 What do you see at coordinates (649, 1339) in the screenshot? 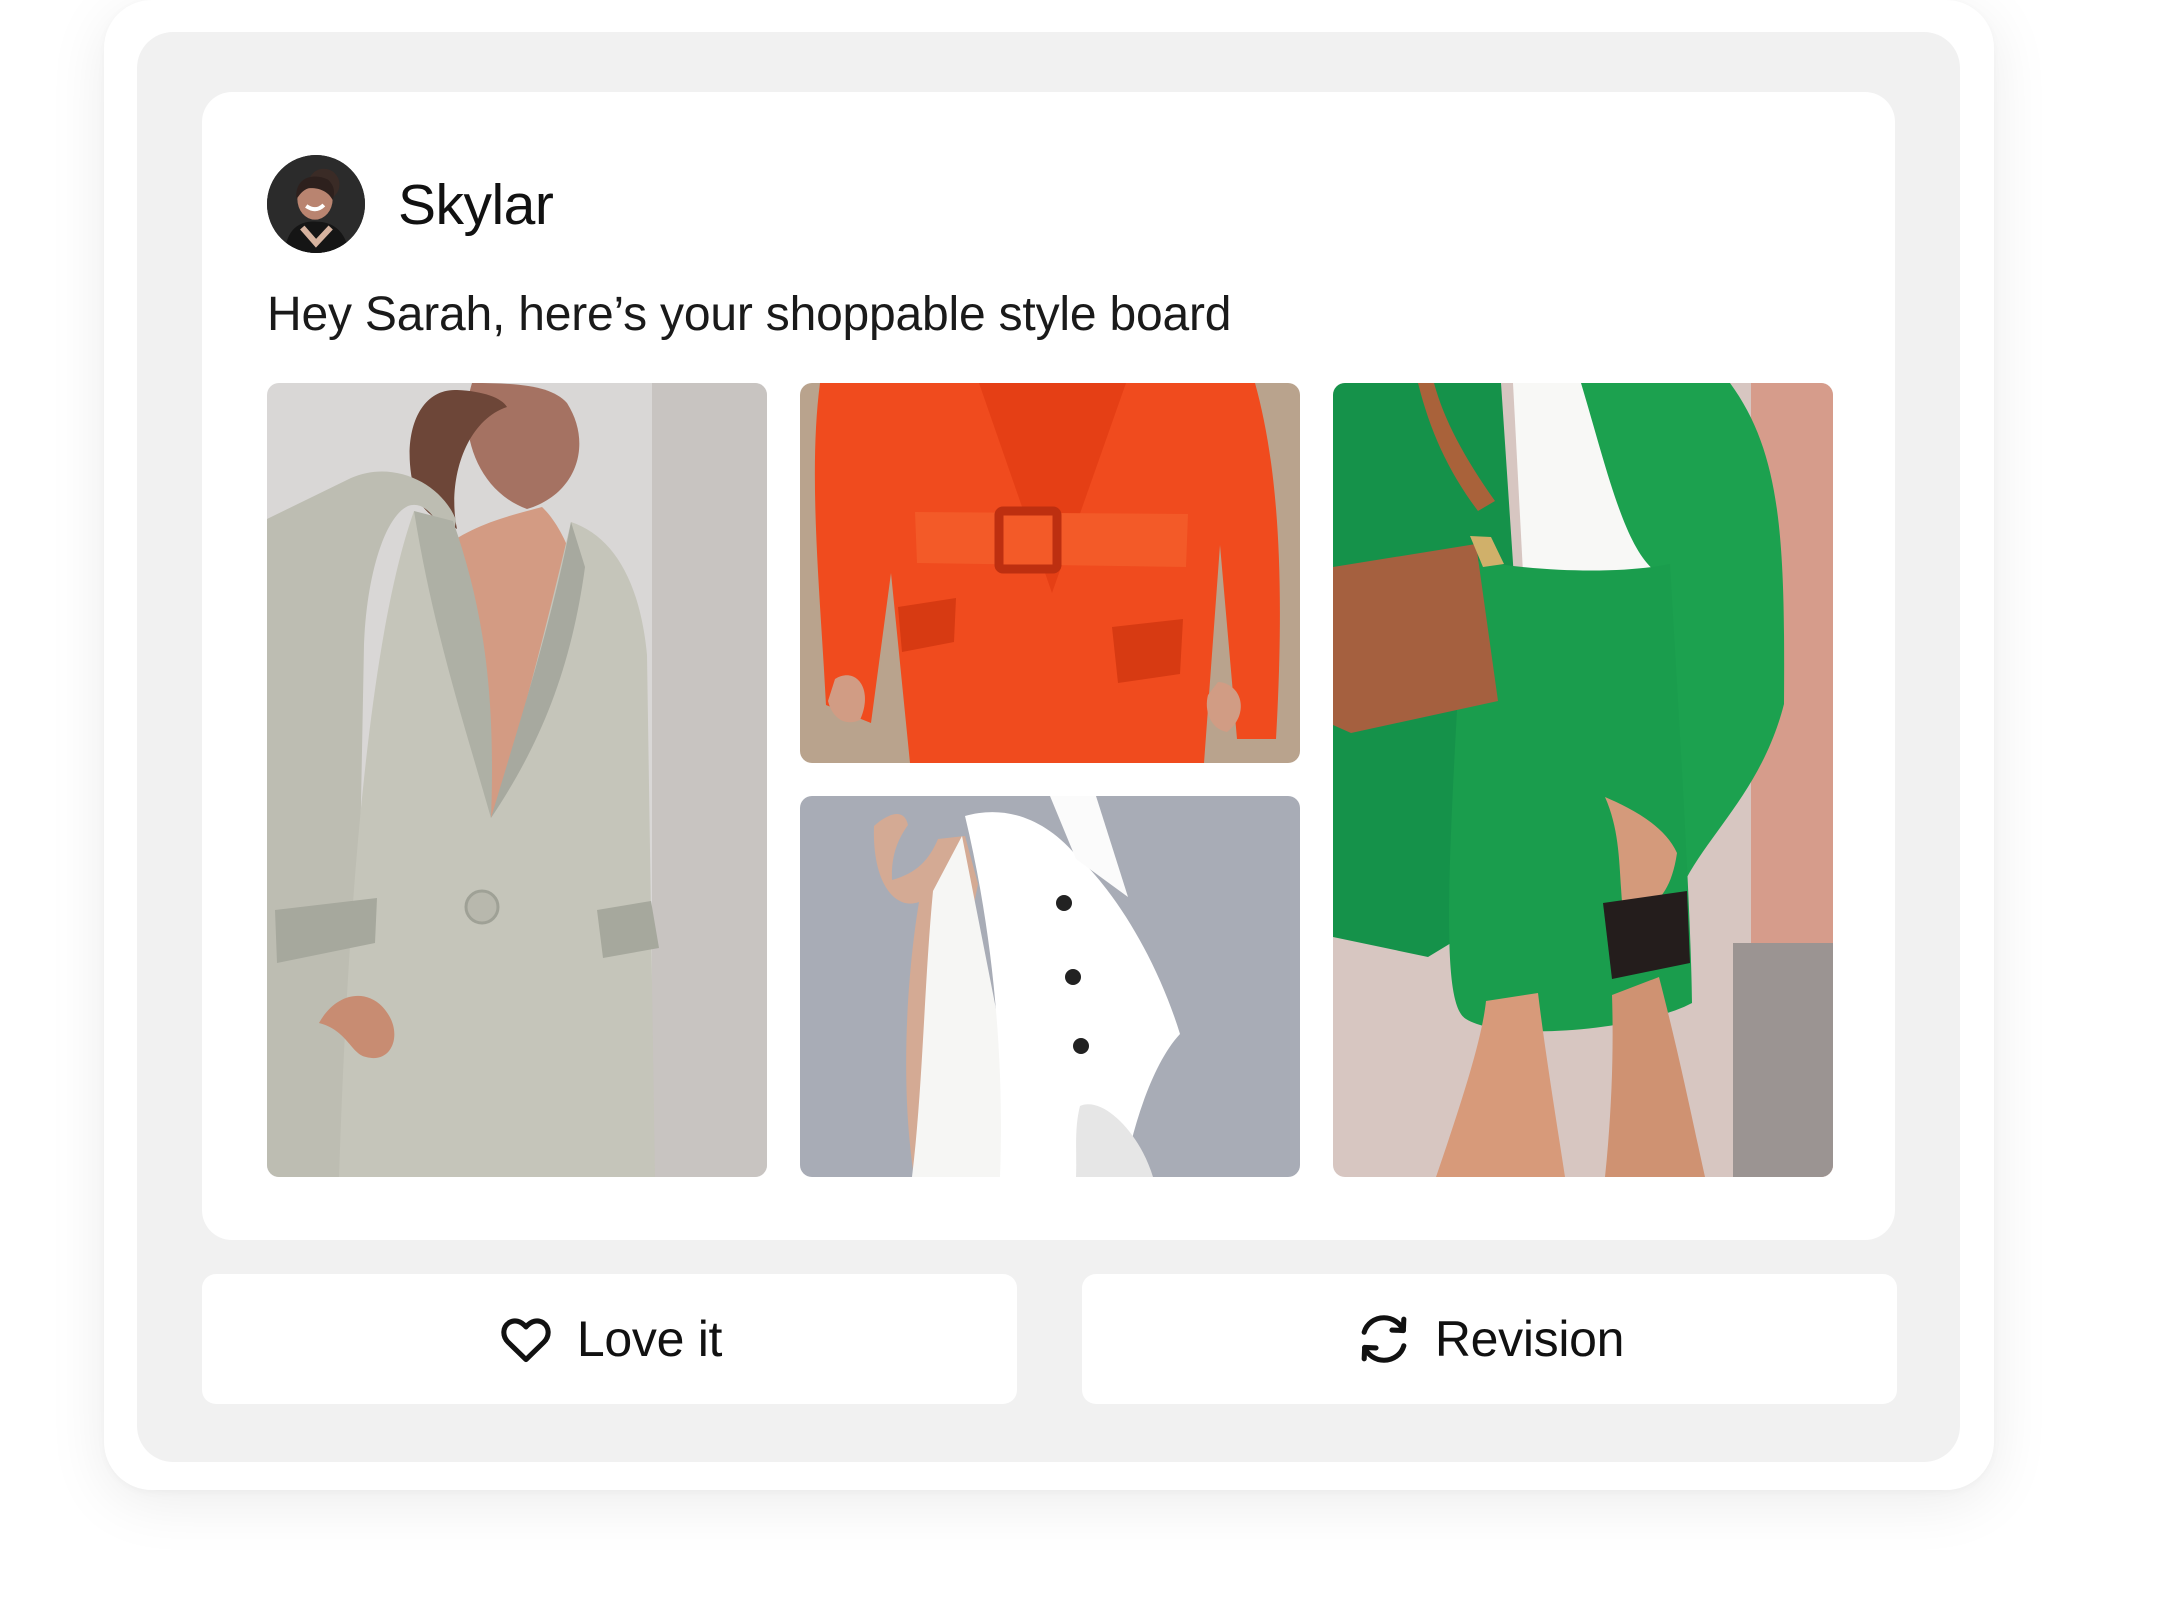
I see `love-it-label: Love it` at bounding box center [649, 1339].